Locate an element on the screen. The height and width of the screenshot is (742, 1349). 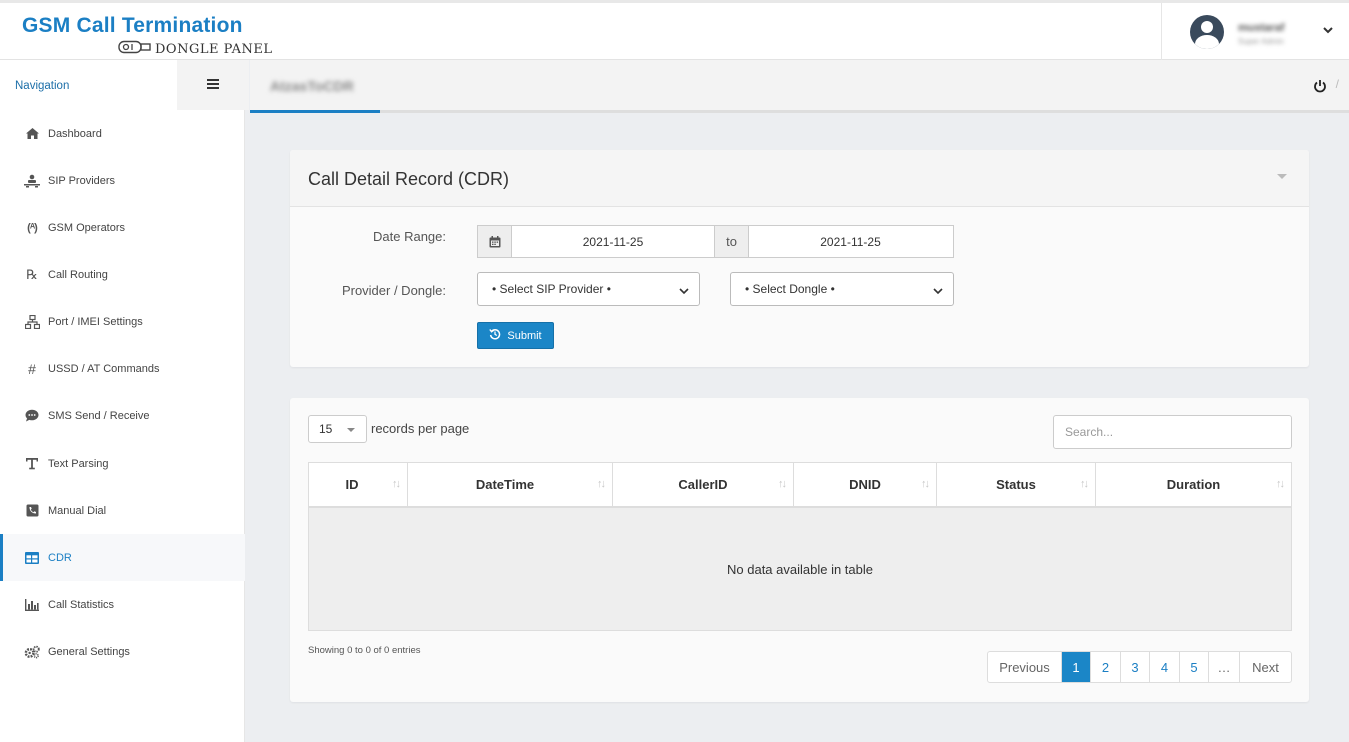
sidebar-item-label: GSM Operators is located at coordinates (87, 227).